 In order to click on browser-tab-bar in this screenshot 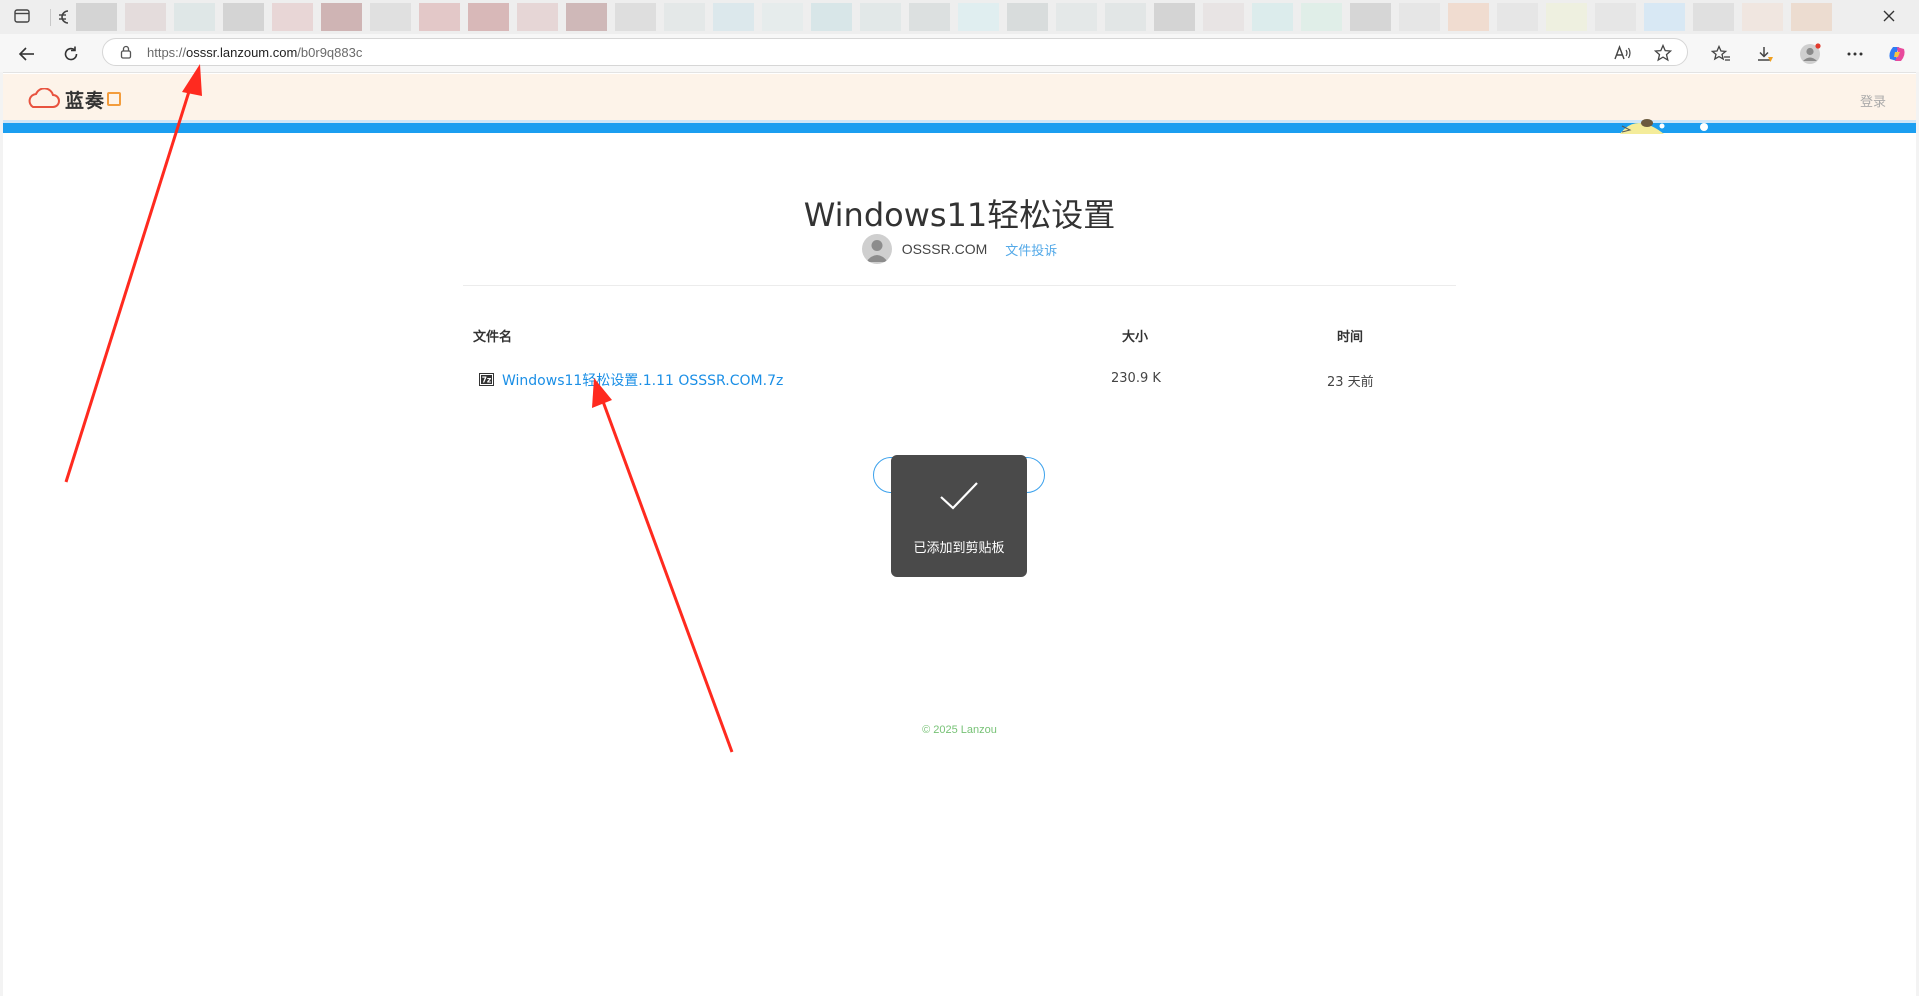, I will do `click(959, 17)`.